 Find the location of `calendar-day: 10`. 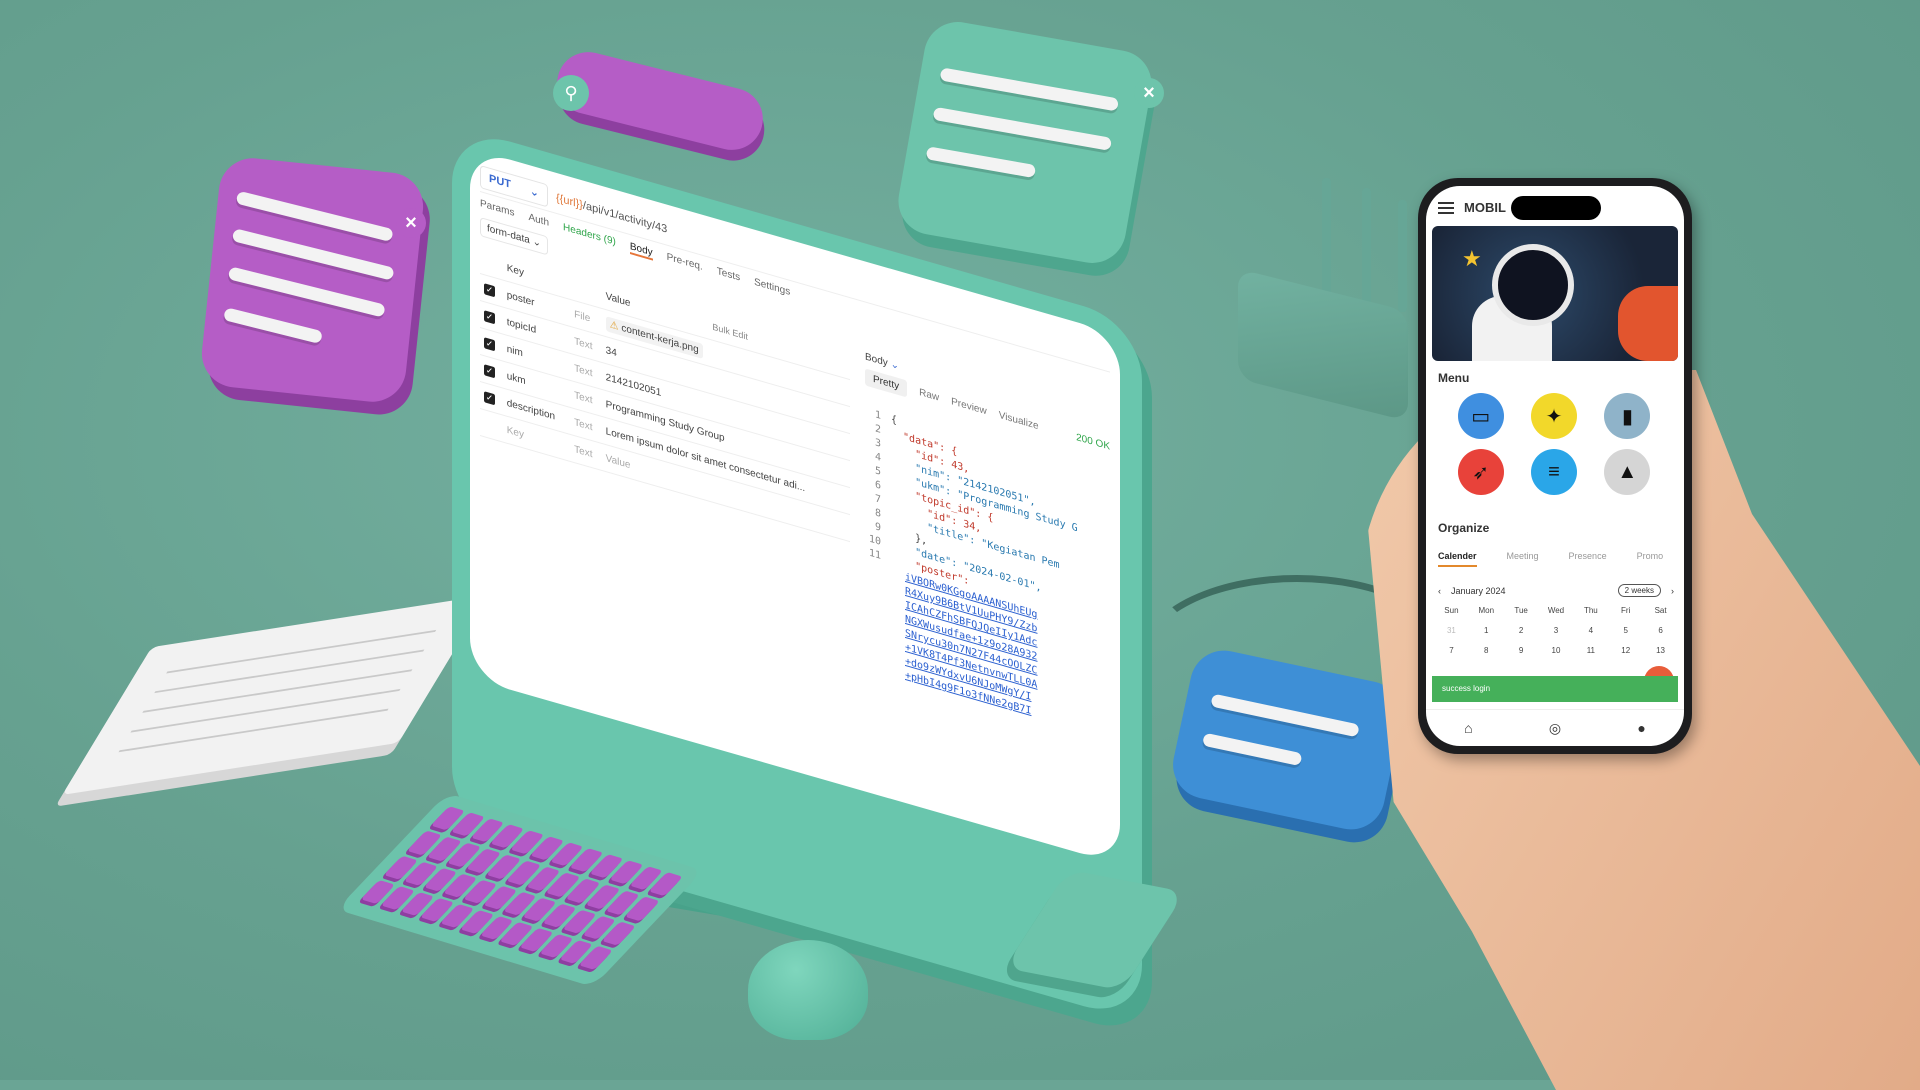

calendar-day: 10 is located at coordinates (1556, 650).